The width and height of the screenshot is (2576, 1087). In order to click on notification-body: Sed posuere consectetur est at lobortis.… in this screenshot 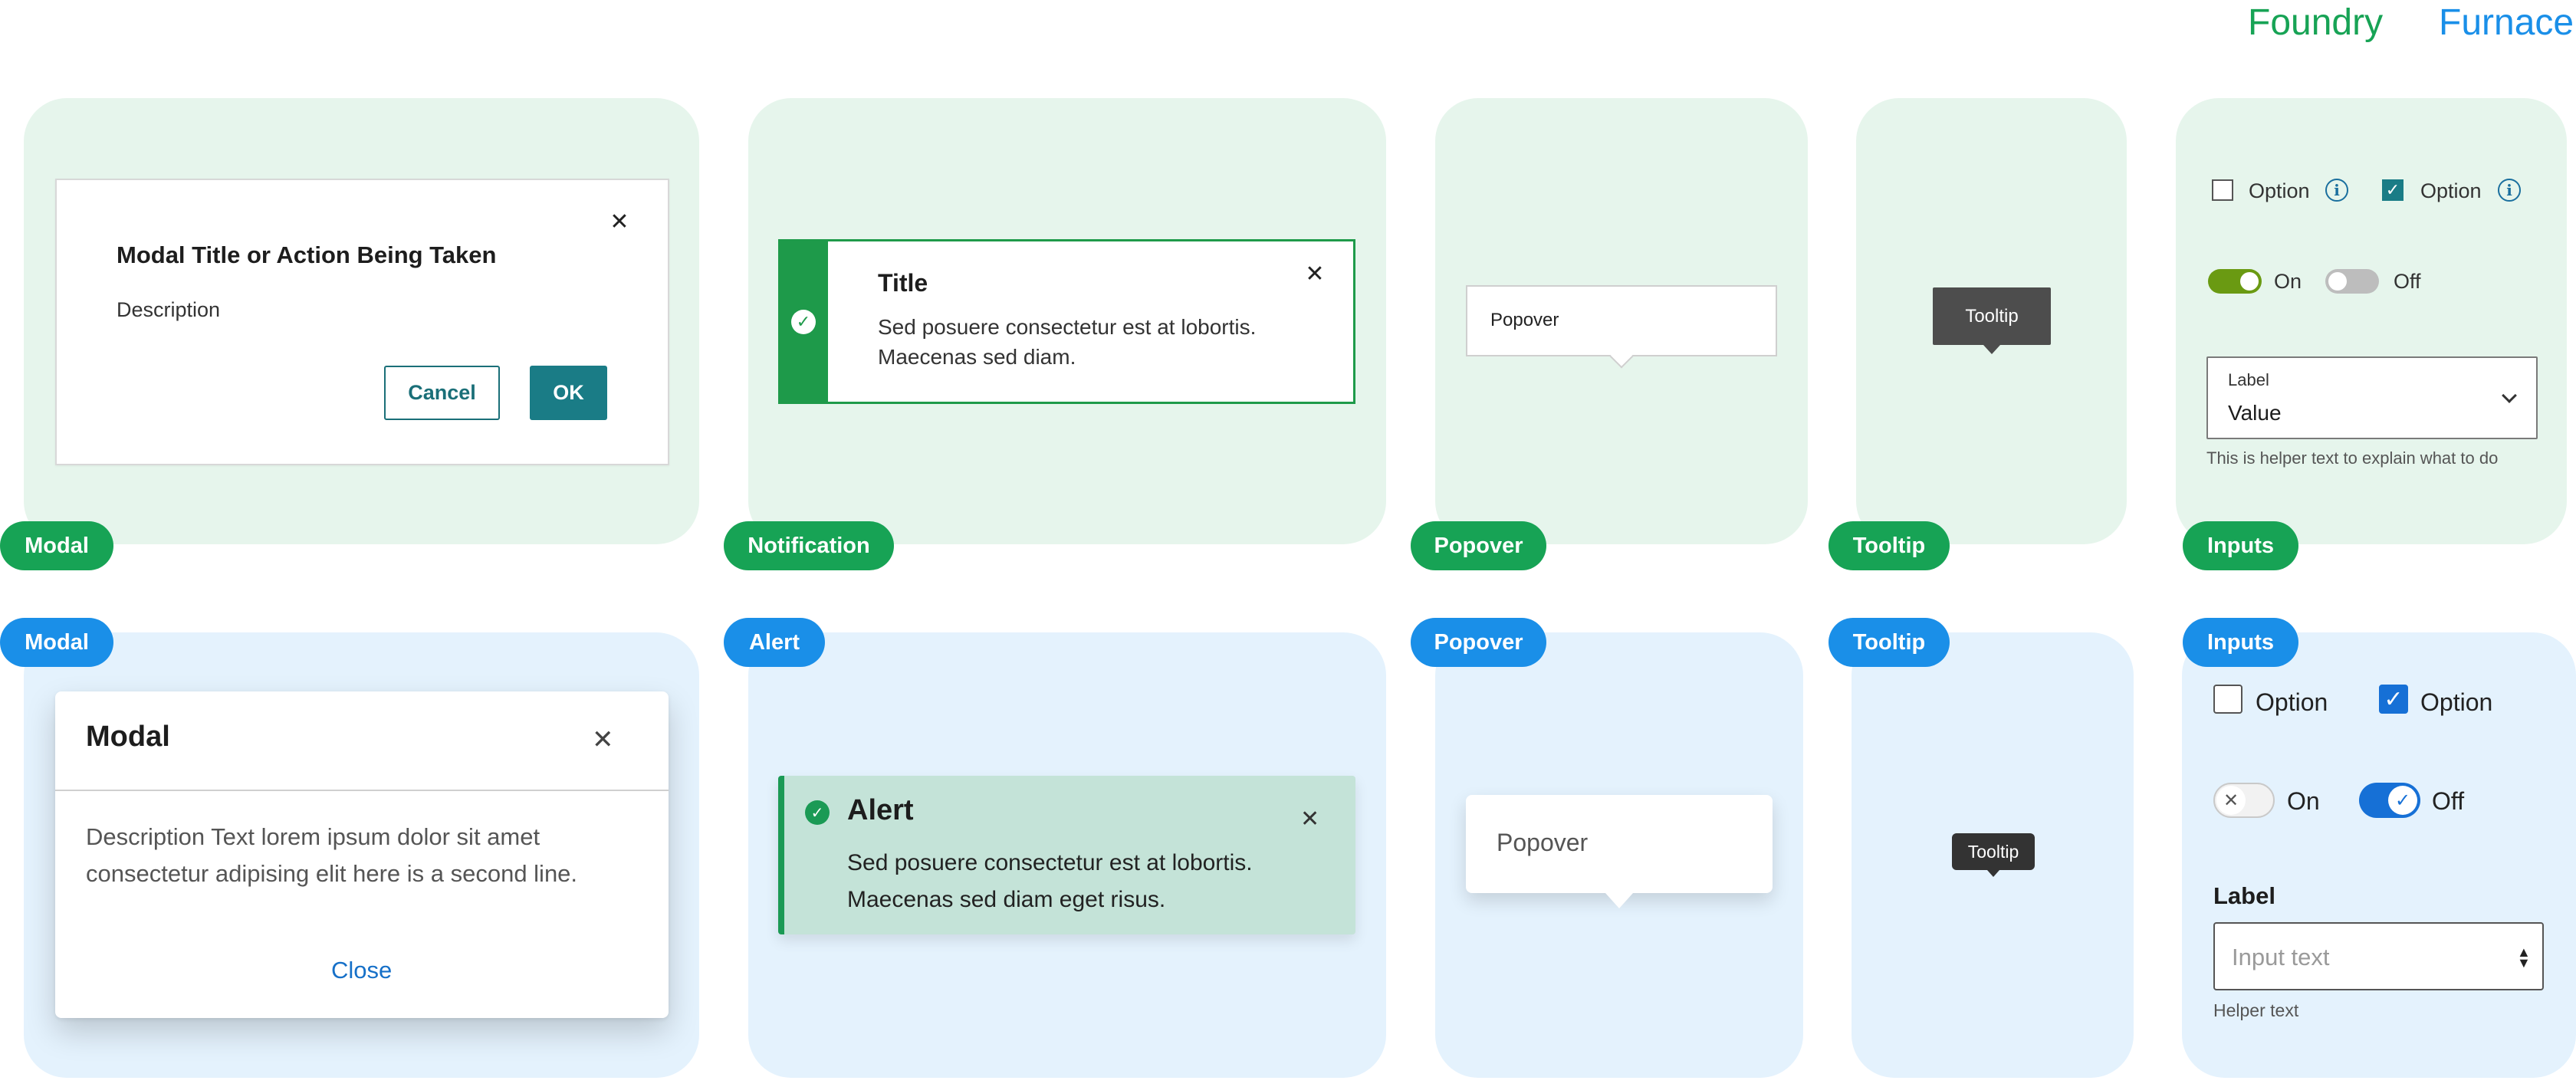, I will do `click(1067, 342)`.